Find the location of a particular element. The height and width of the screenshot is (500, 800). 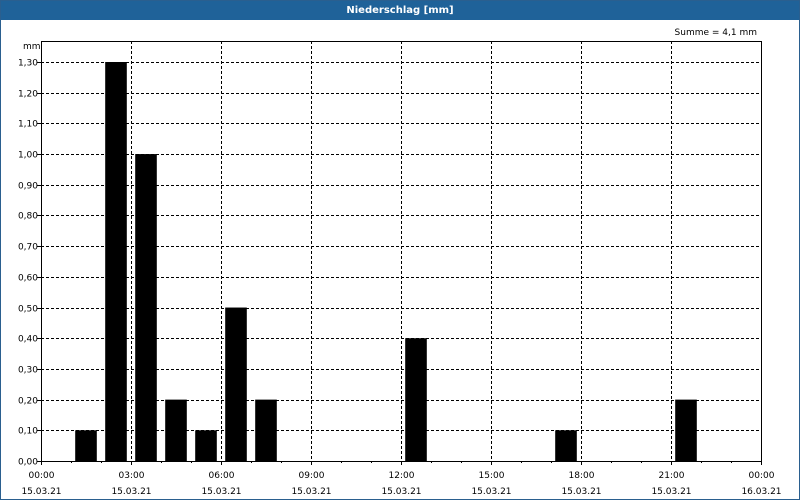

y-tick-label: 0,70 is located at coordinates (28, 248).